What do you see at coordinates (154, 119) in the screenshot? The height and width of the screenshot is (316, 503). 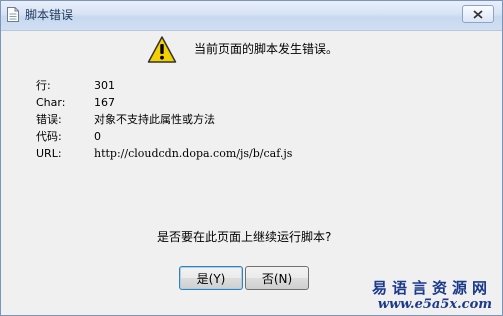 I see `detail-value: 对象不支持此属性或方法` at bounding box center [154, 119].